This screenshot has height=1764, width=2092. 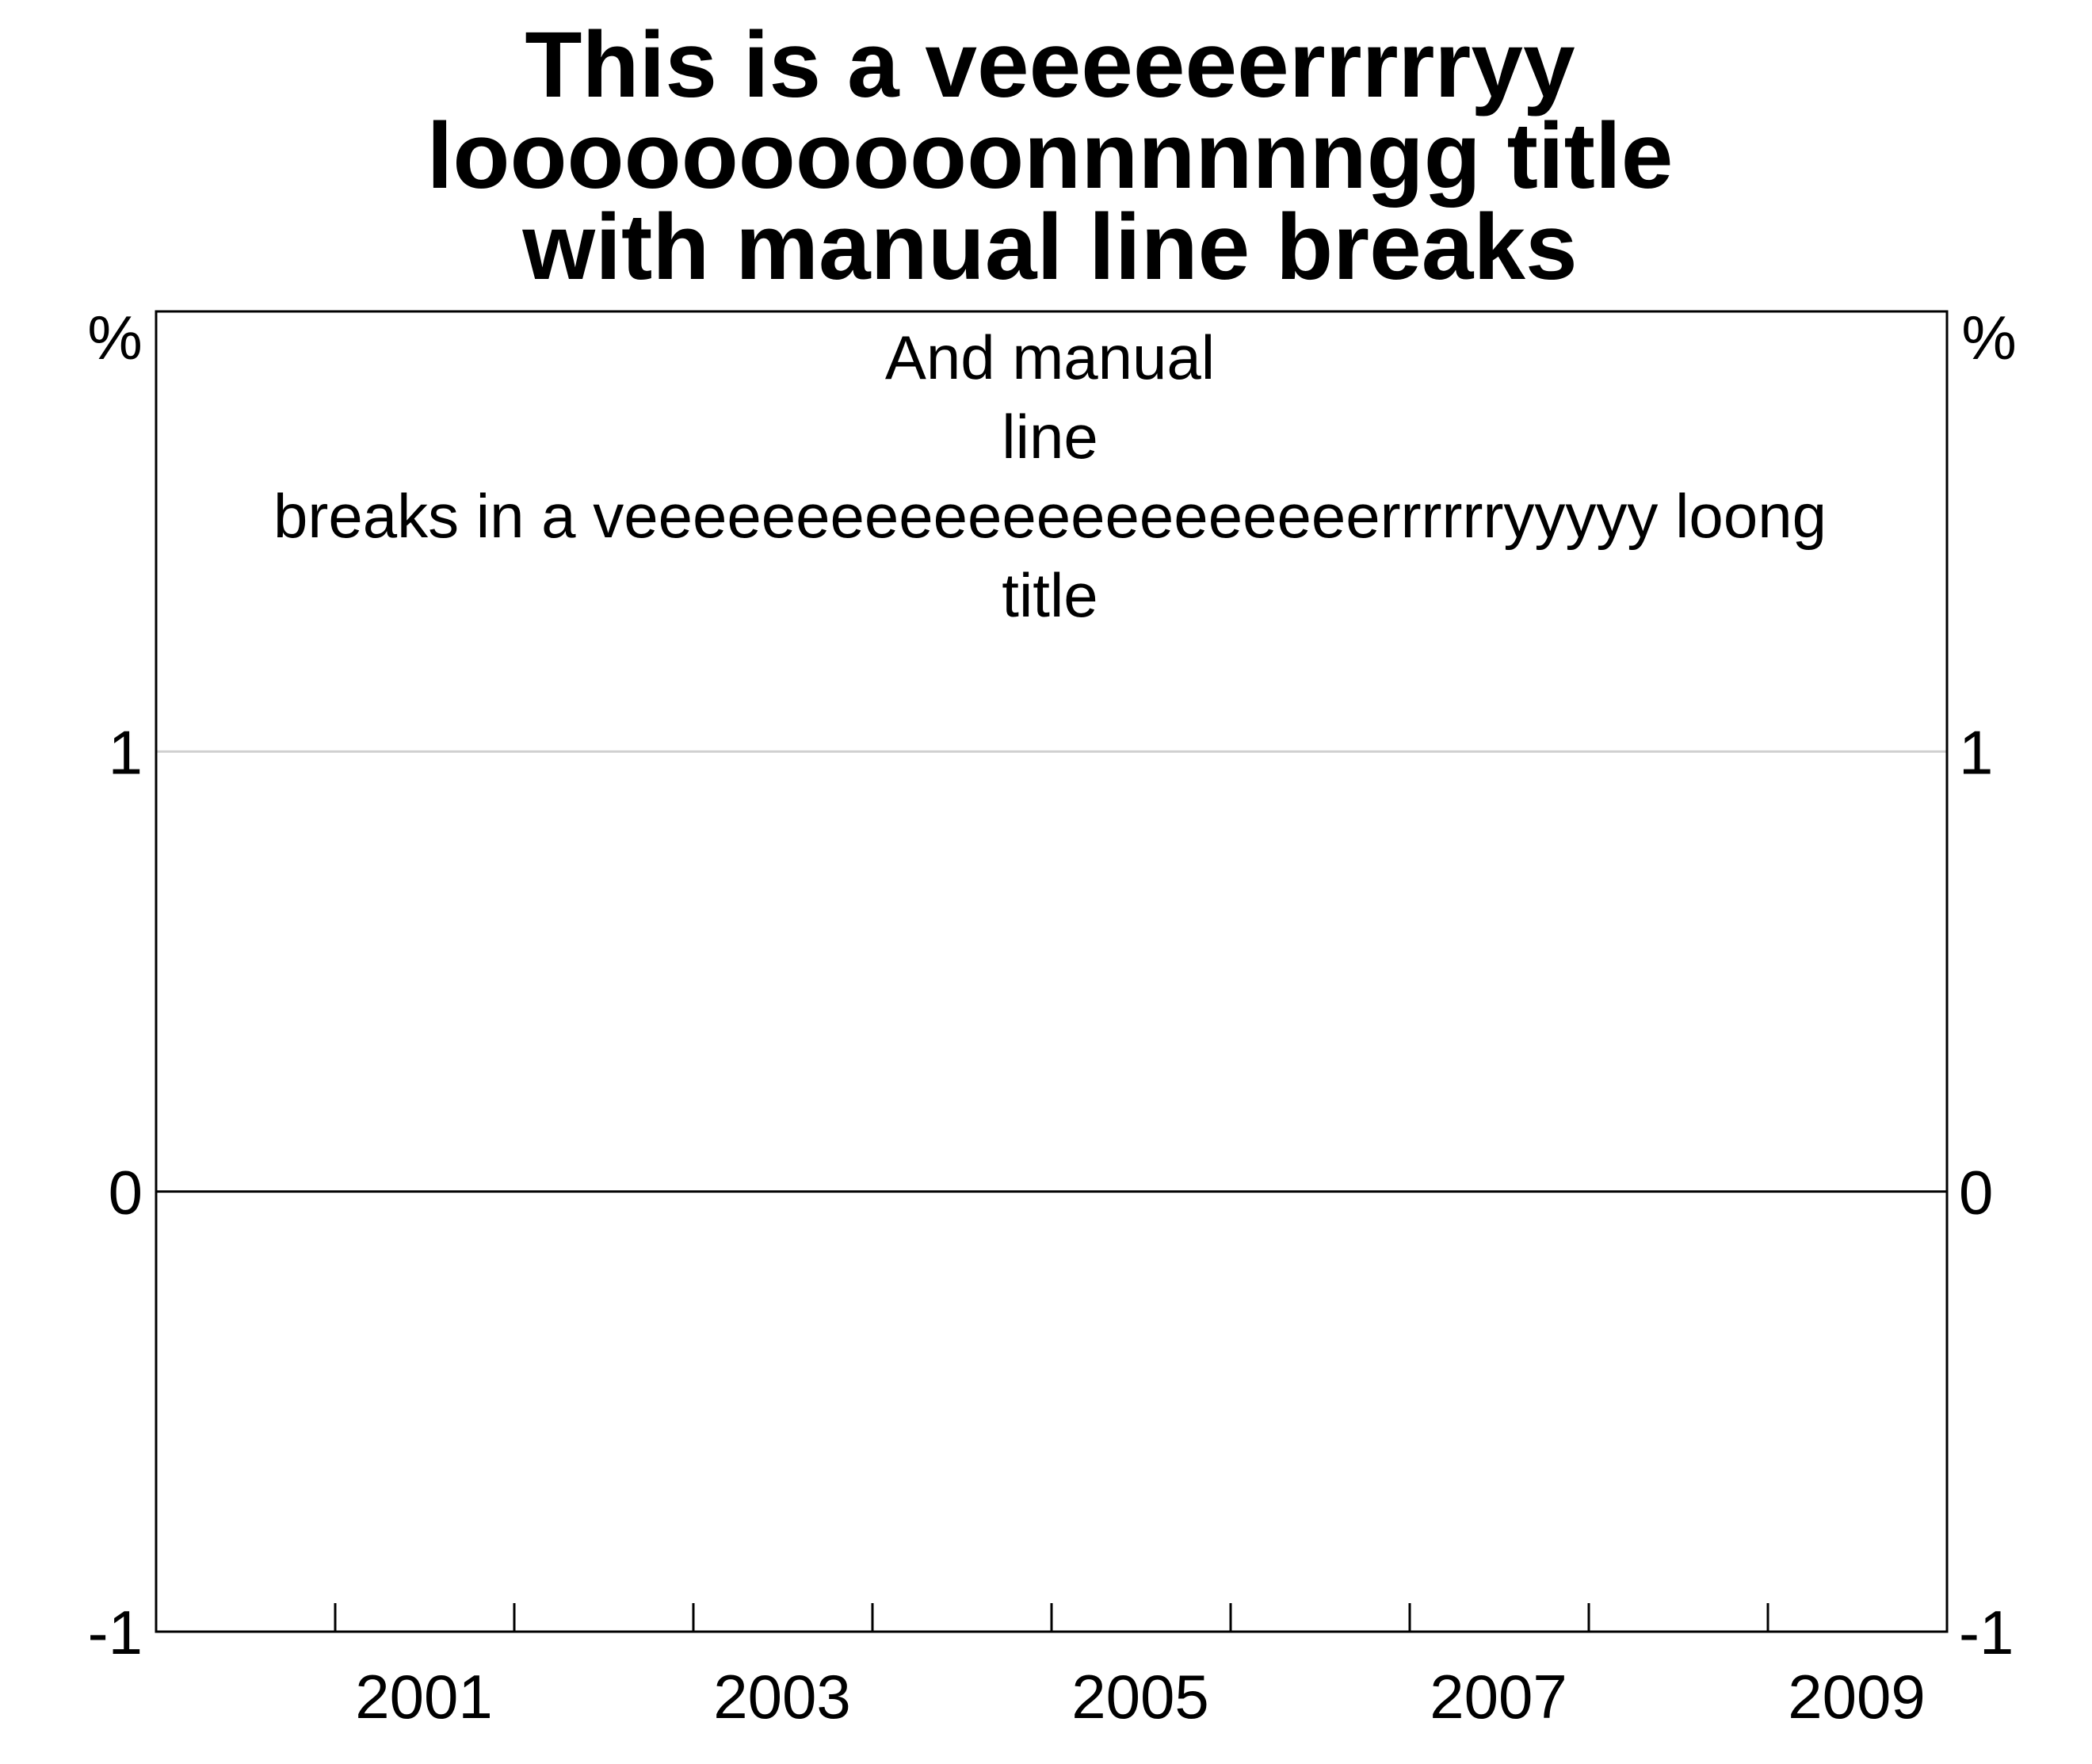 I want to click on x-tick-label: 2005, so click(x=1140, y=1697).